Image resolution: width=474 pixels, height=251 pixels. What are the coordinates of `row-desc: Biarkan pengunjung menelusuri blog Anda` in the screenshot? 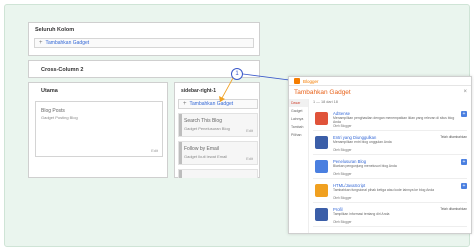 It's located at (365, 166).